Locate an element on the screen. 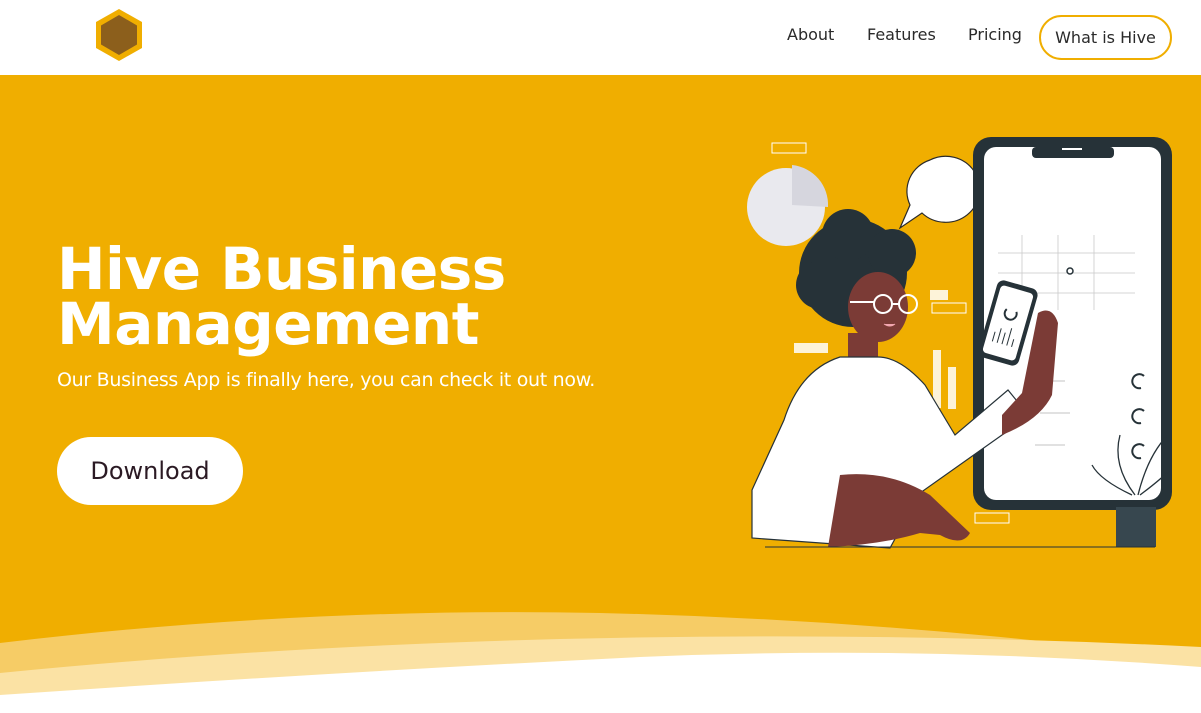 The height and width of the screenshot is (713, 1201). hero-title: Hive Business Management is located at coordinates (367, 296).